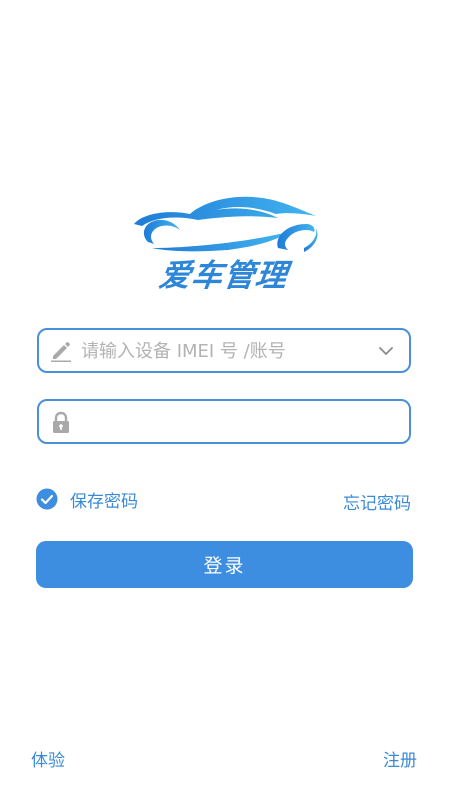 Image resolution: width=449 pixels, height=800 pixels. I want to click on lock-icon, so click(61, 422).